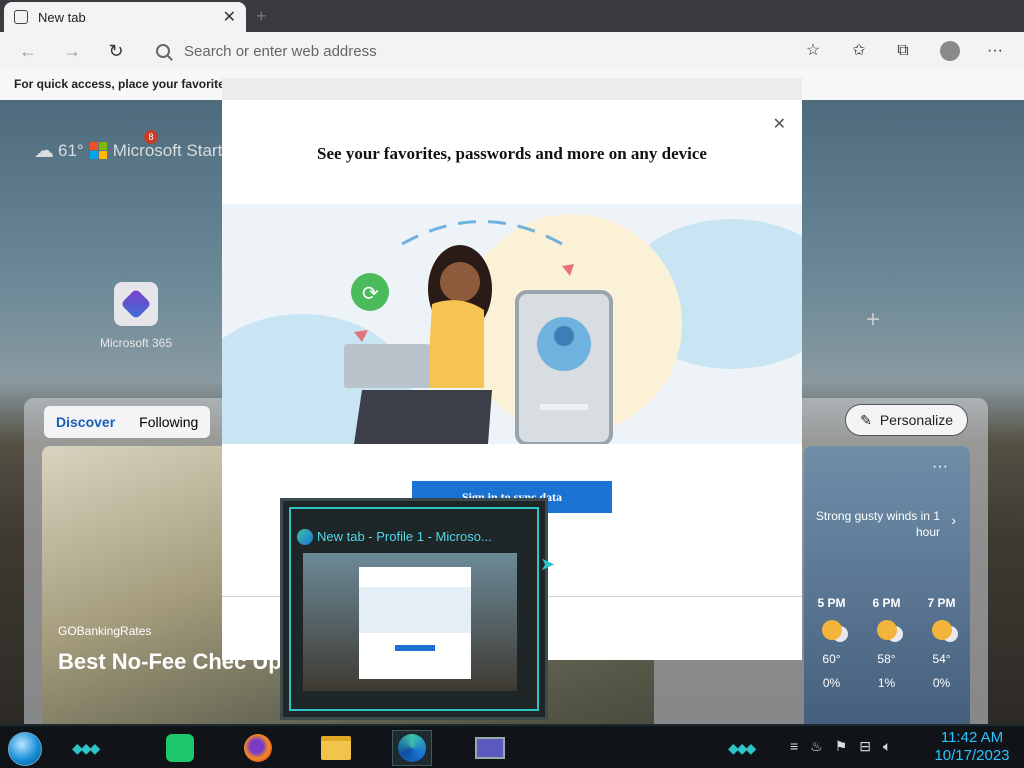 Image resolution: width=1024 pixels, height=768 pixels. Describe the element at coordinates (168, 151) in the screenshot. I see `brand-name: Microsoft Start` at that location.